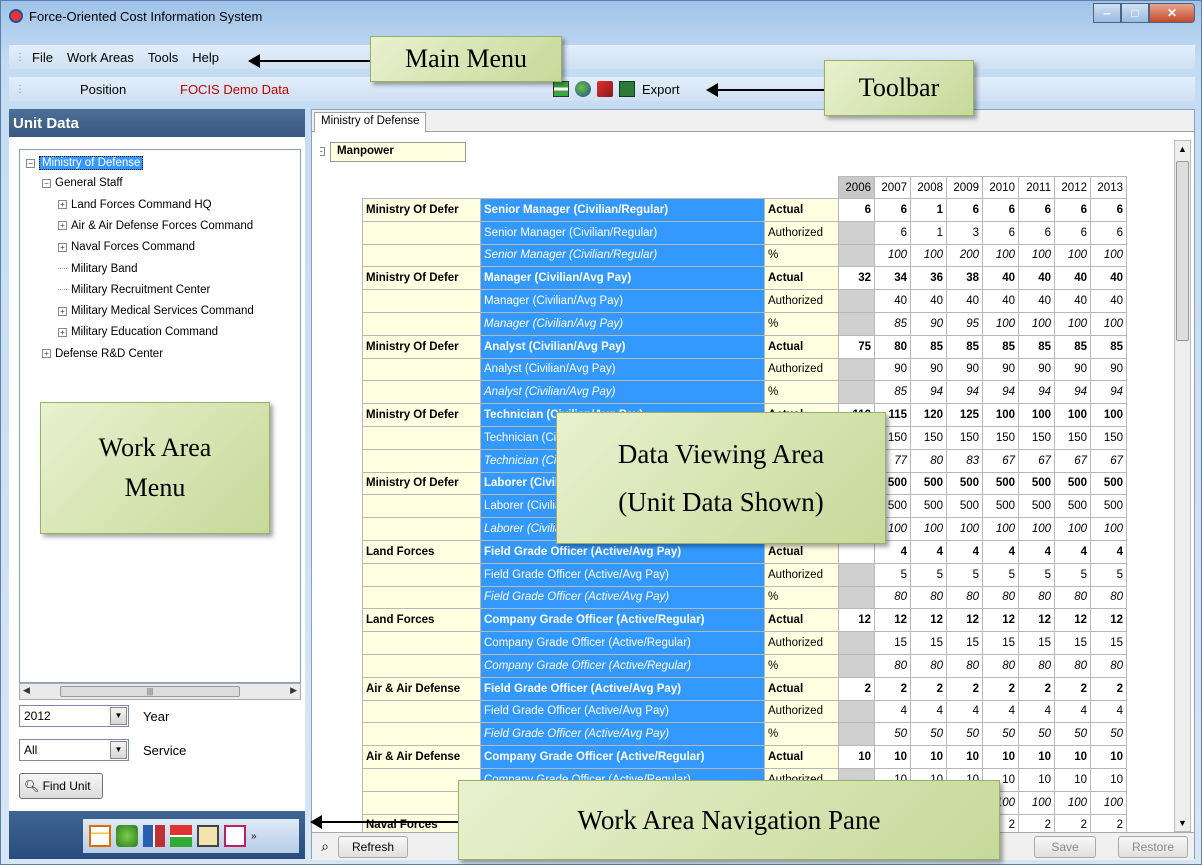 The height and width of the screenshot is (865, 1202). Describe the element at coordinates (26, 690) in the screenshot. I see `scroll-left-icon: ◀` at that location.